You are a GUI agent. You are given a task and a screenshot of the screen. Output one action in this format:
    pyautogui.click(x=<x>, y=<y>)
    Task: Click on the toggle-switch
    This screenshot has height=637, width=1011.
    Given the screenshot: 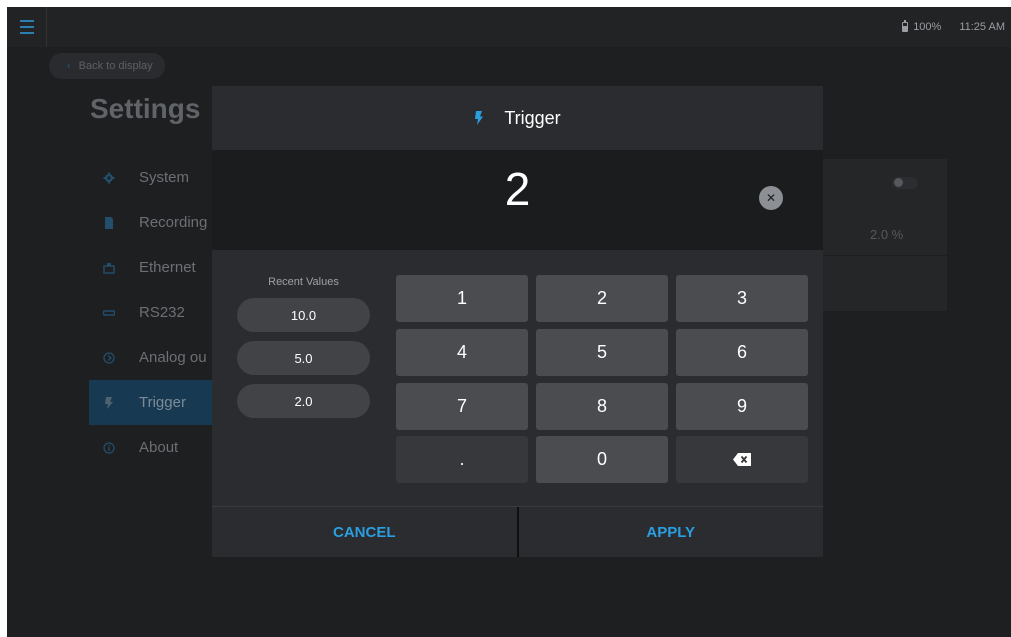 What is the action you would take?
    pyautogui.click(x=905, y=183)
    